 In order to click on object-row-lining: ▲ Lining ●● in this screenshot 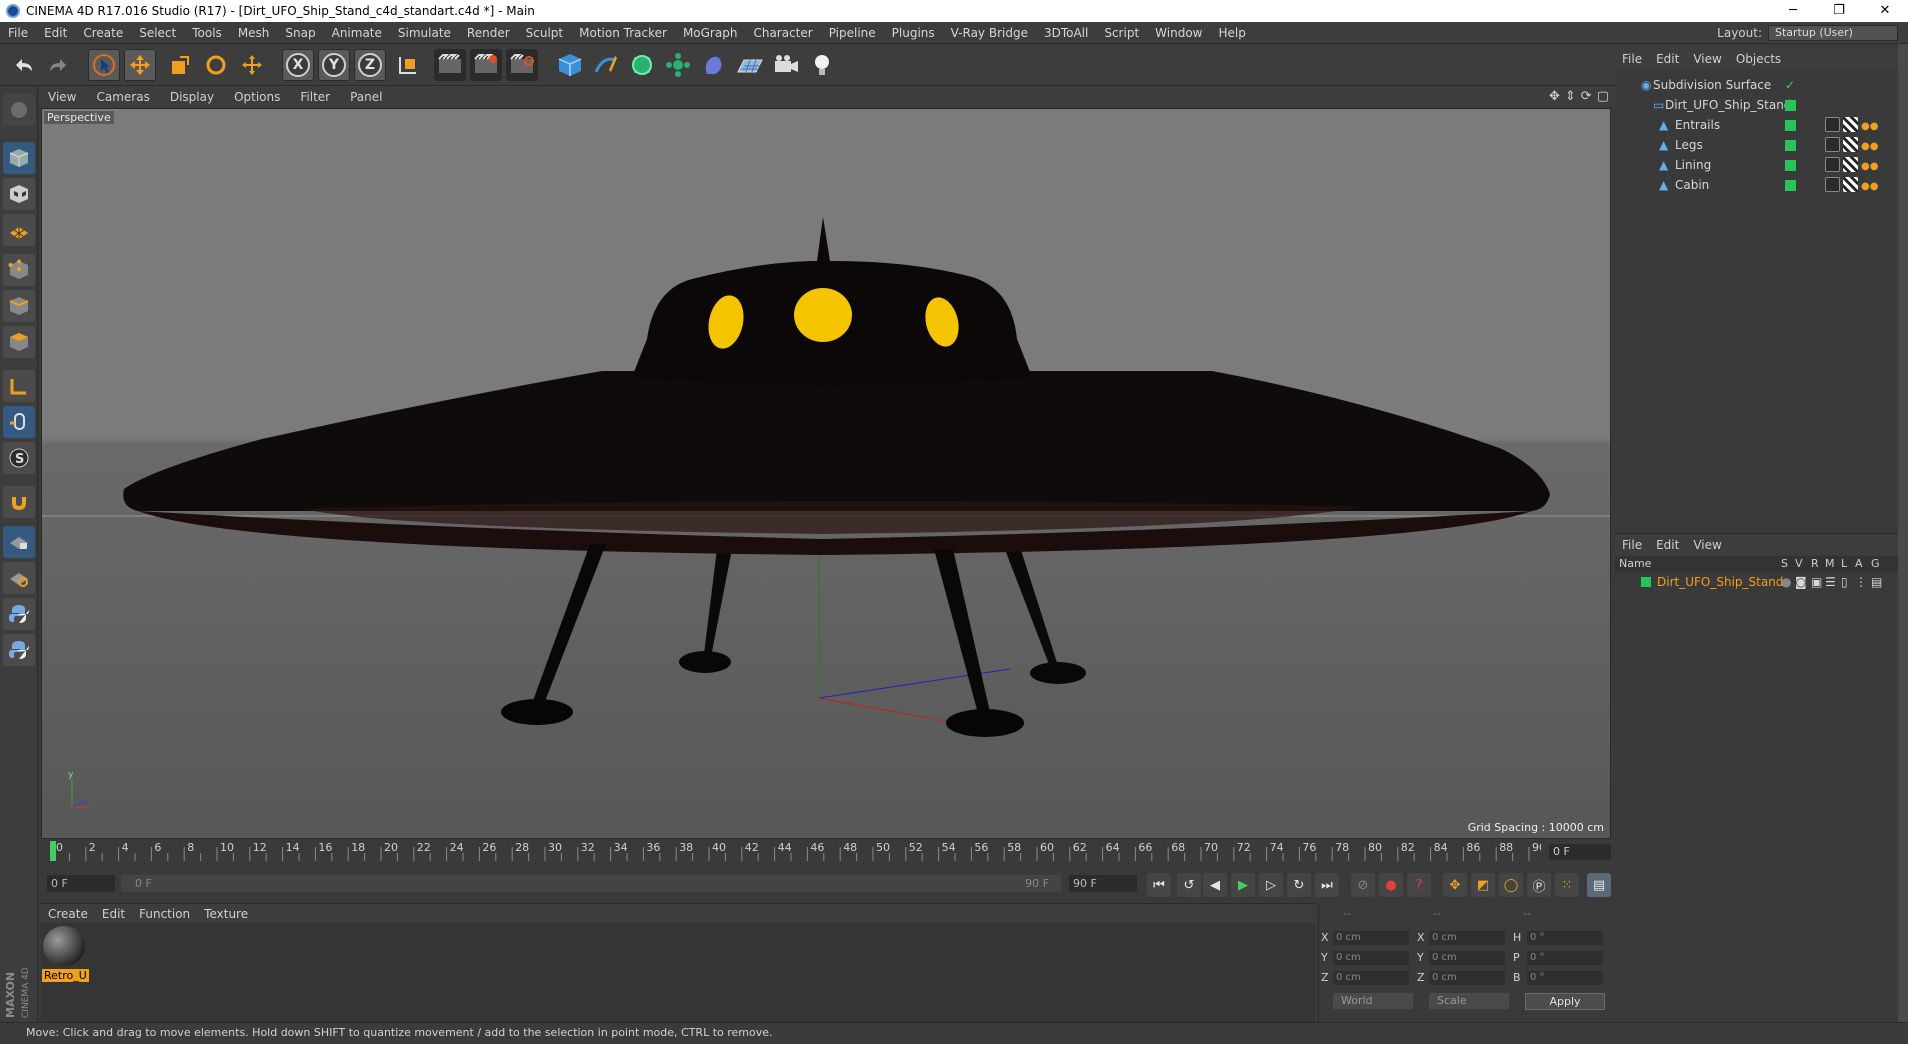, I will do `click(1756, 165)`.